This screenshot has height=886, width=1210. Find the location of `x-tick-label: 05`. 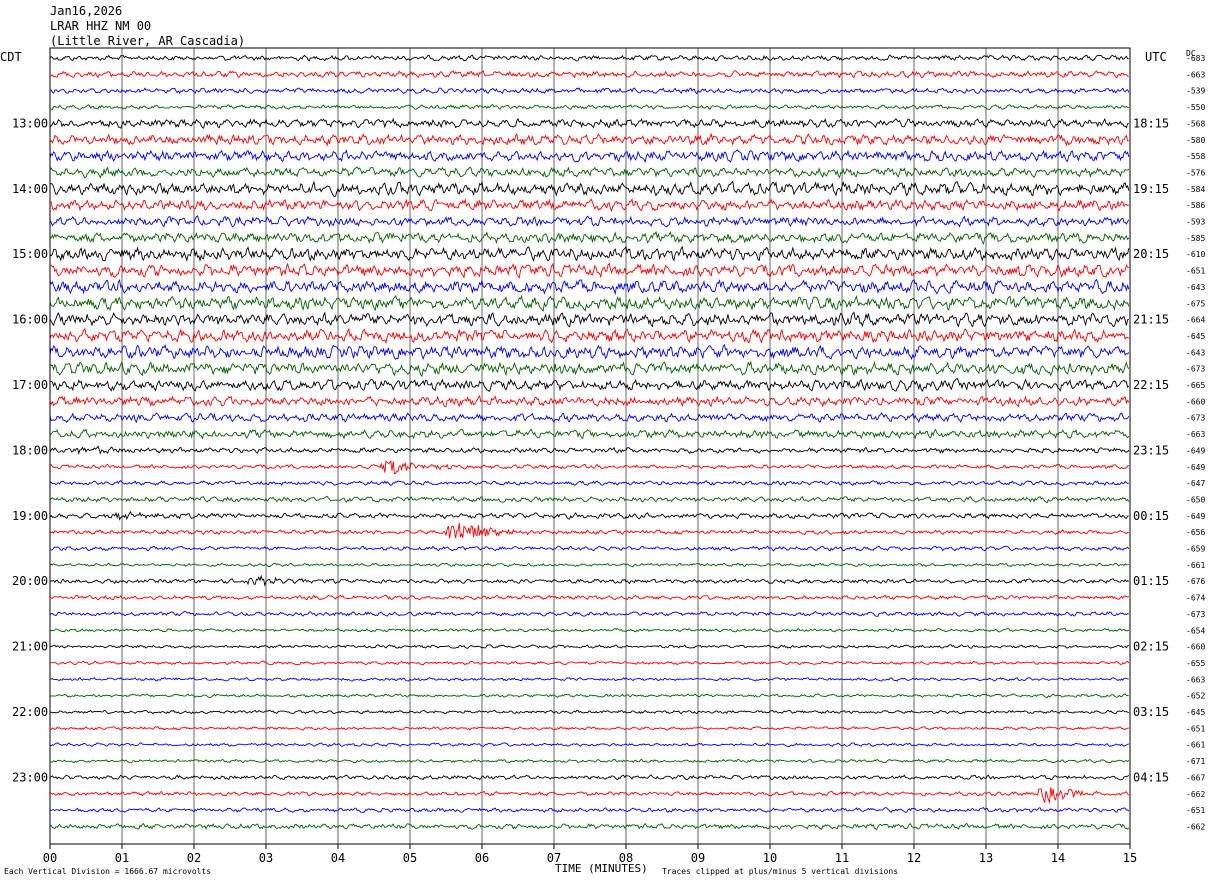

x-tick-label: 05 is located at coordinates (410, 858).